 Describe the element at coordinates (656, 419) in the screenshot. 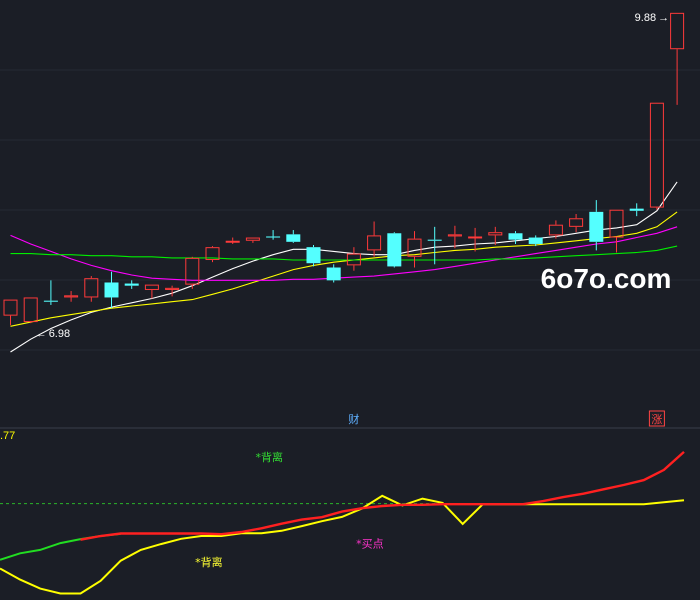

I see `event-marker-zhang: 涨` at that location.